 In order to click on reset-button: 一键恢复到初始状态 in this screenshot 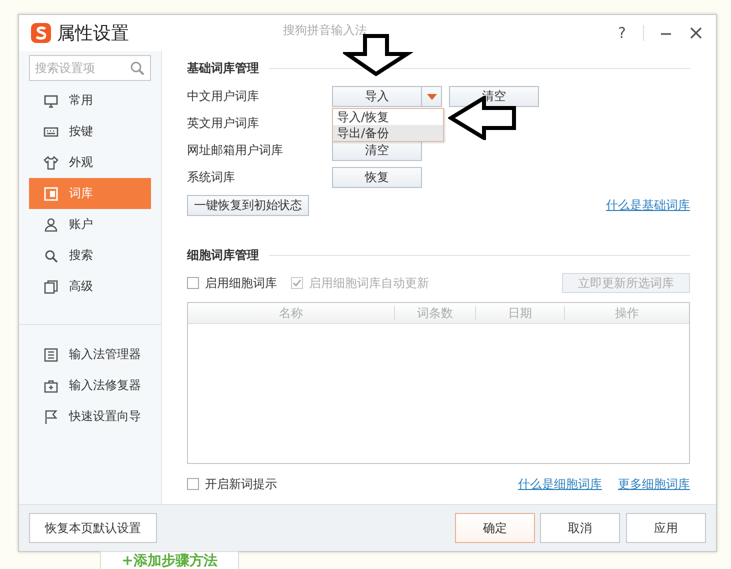, I will do `click(248, 205)`.